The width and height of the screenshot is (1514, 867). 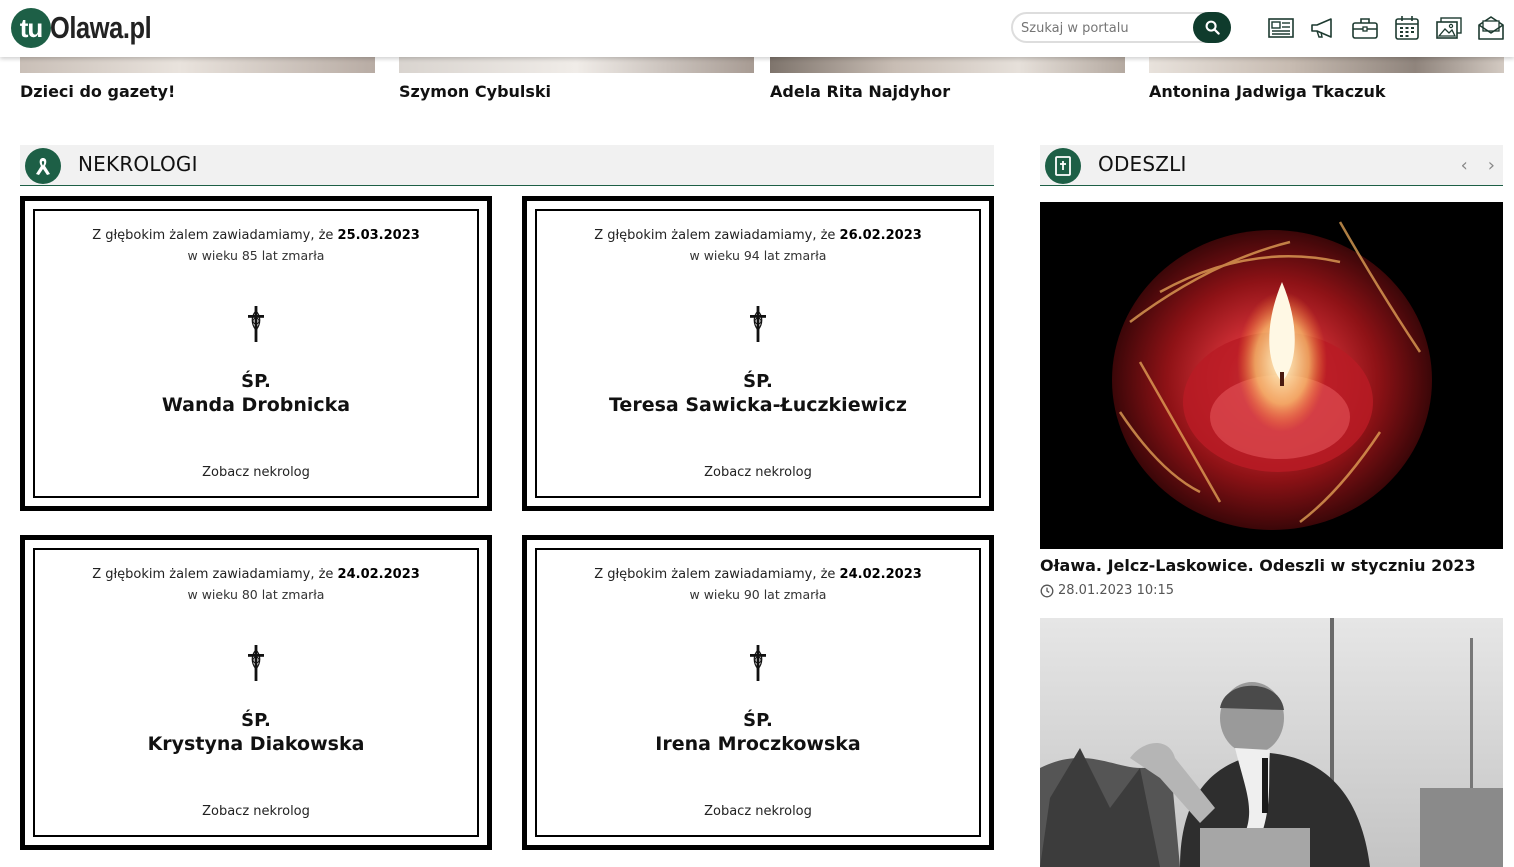 I want to click on section-title: ODESZLI, so click(x=1142, y=164).